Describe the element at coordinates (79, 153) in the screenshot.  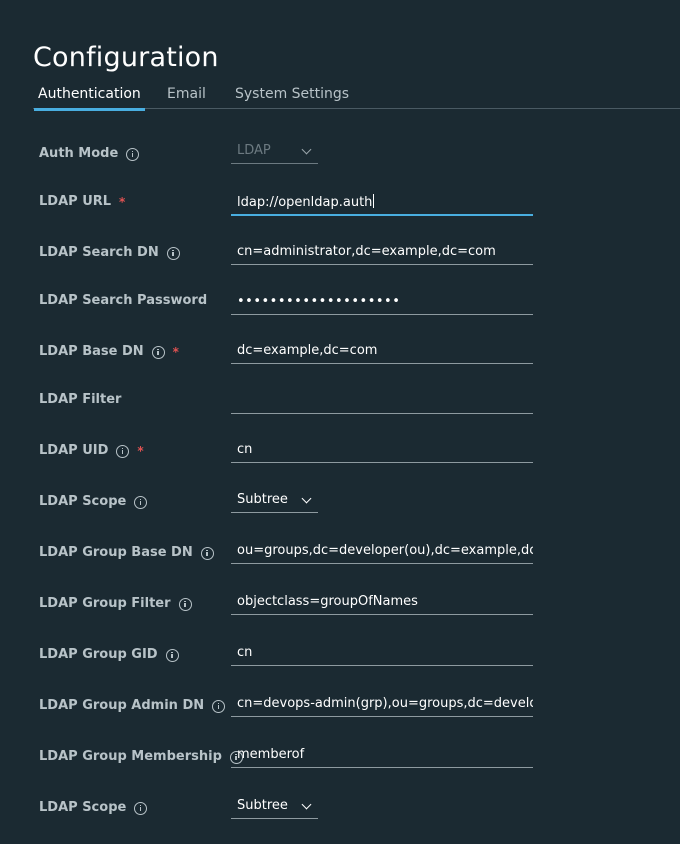
I see `auth-mode-label-text: Auth Mode` at that location.